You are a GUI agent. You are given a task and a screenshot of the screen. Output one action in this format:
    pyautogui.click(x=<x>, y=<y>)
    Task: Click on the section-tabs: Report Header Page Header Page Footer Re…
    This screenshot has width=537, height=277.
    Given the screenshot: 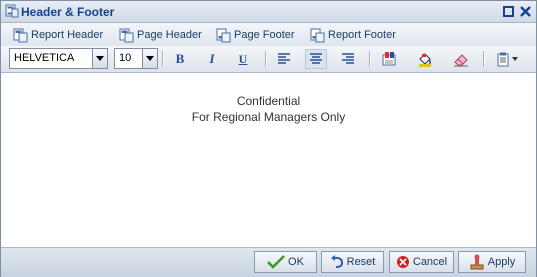 What is the action you would take?
    pyautogui.click(x=268, y=34)
    